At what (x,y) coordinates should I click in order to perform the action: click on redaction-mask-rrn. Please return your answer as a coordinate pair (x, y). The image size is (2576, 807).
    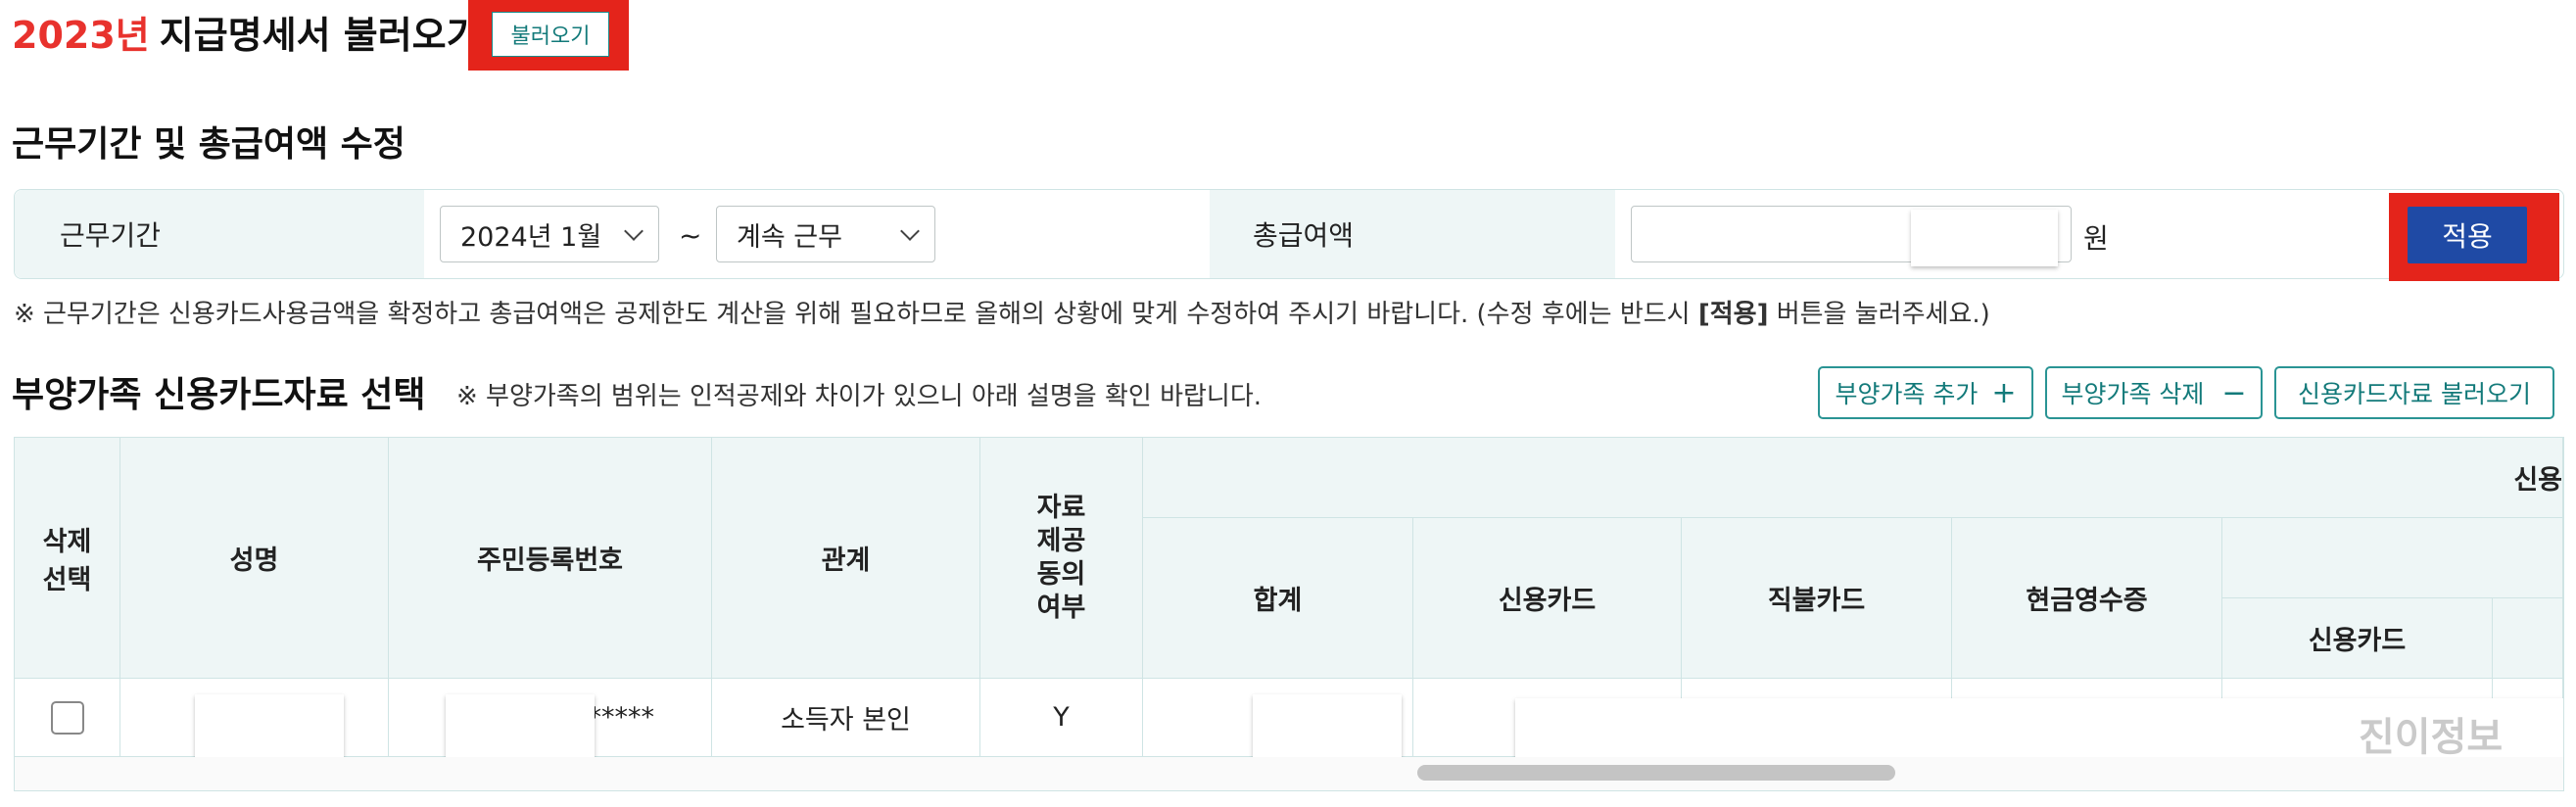
    Looking at the image, I should click on (520, 725).